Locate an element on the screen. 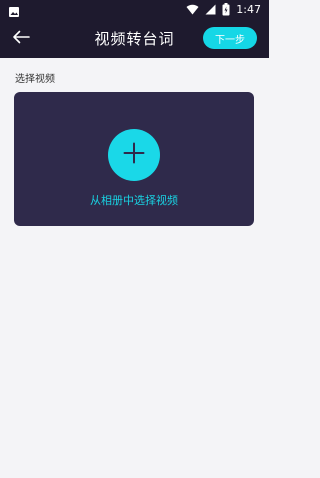 Image resolution: width=320 pixels, height=478 pixels. plus-icon is located at coordinates (134, 155).